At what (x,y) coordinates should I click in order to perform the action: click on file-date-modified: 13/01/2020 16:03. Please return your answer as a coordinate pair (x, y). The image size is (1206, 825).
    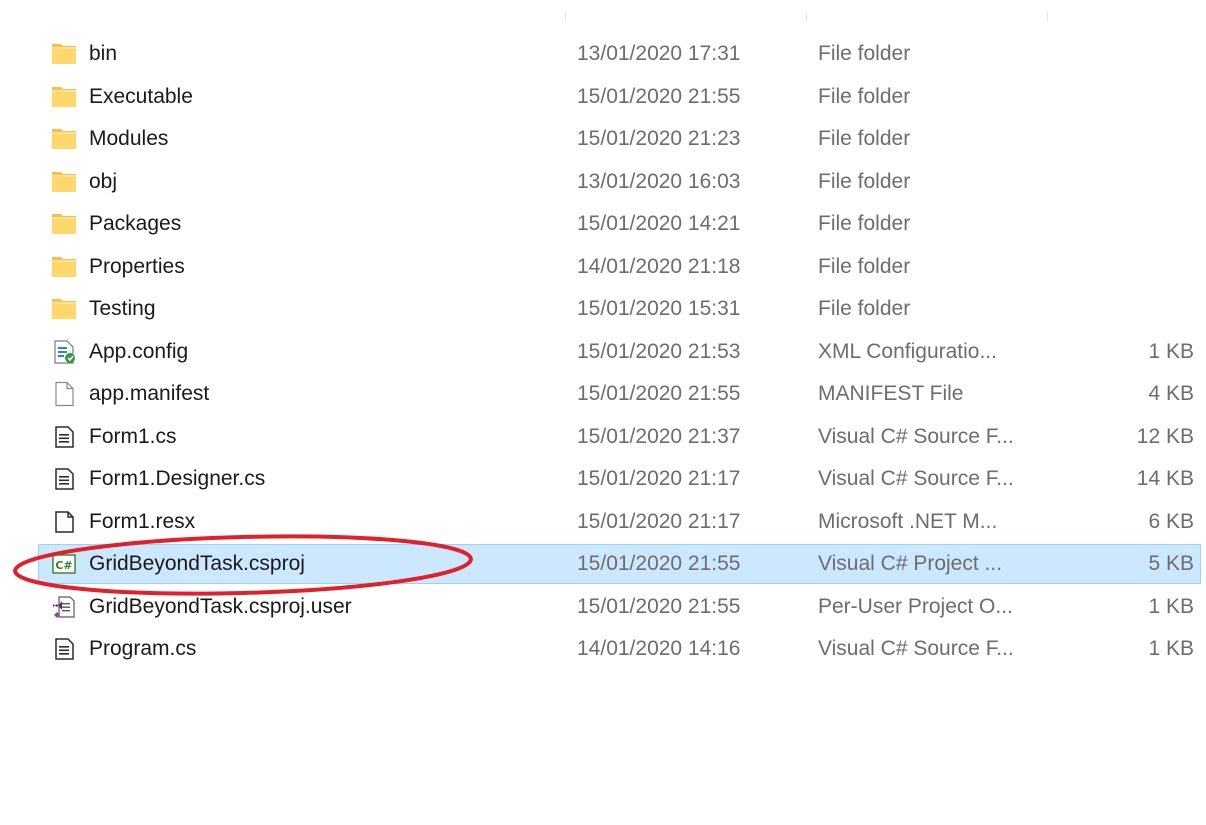
    Looking at the image, I should click on (659, 181).